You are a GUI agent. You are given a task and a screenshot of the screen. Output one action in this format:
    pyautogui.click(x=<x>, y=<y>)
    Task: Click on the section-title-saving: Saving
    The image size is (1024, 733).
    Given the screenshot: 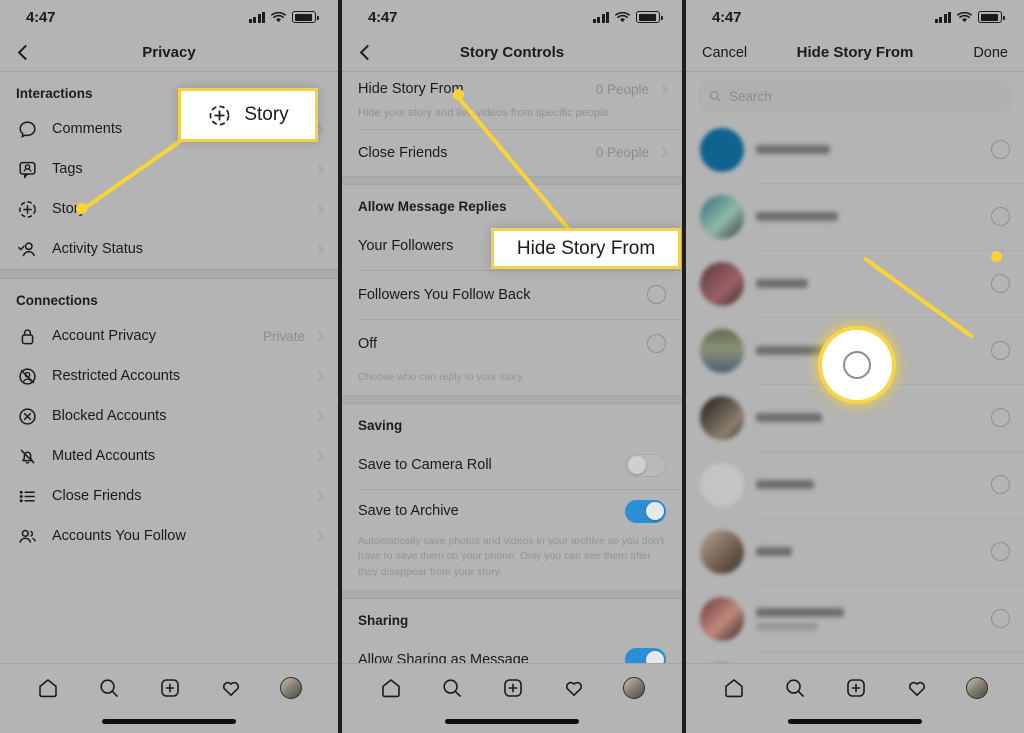 What is the action you would take?
    pyautogui.click(x=380, y=426)
    